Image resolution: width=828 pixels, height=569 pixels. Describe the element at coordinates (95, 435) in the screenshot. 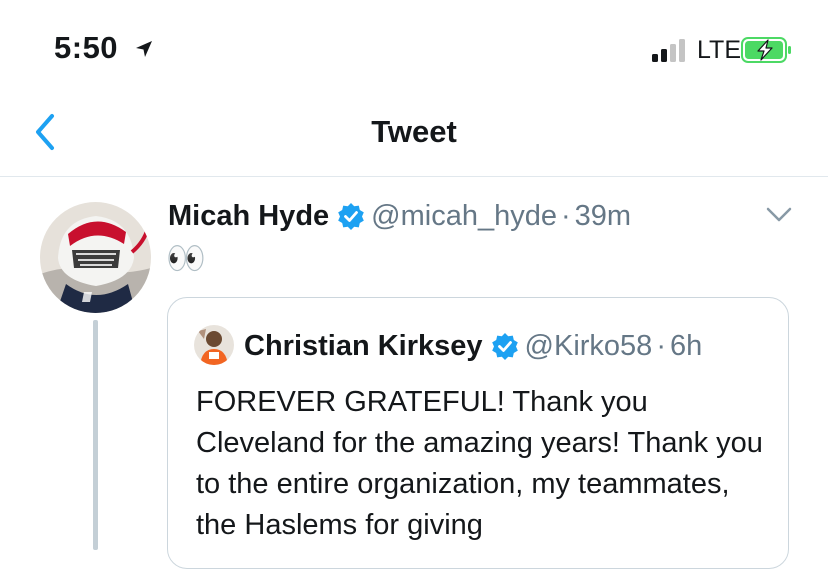

I see `thread-line` at that location.